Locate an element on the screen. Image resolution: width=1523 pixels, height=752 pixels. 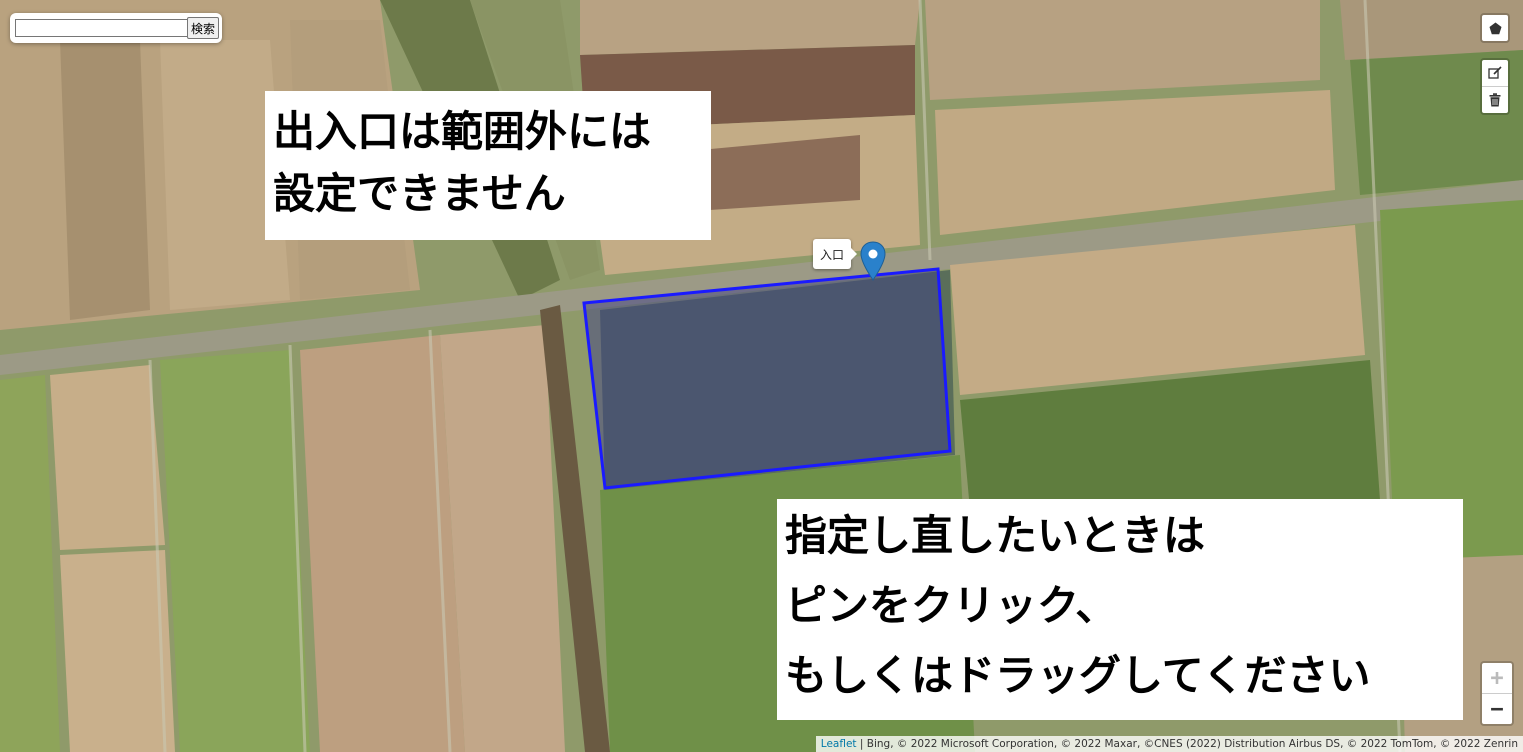
pentagon-icon is located at coordinates (1495, 28).